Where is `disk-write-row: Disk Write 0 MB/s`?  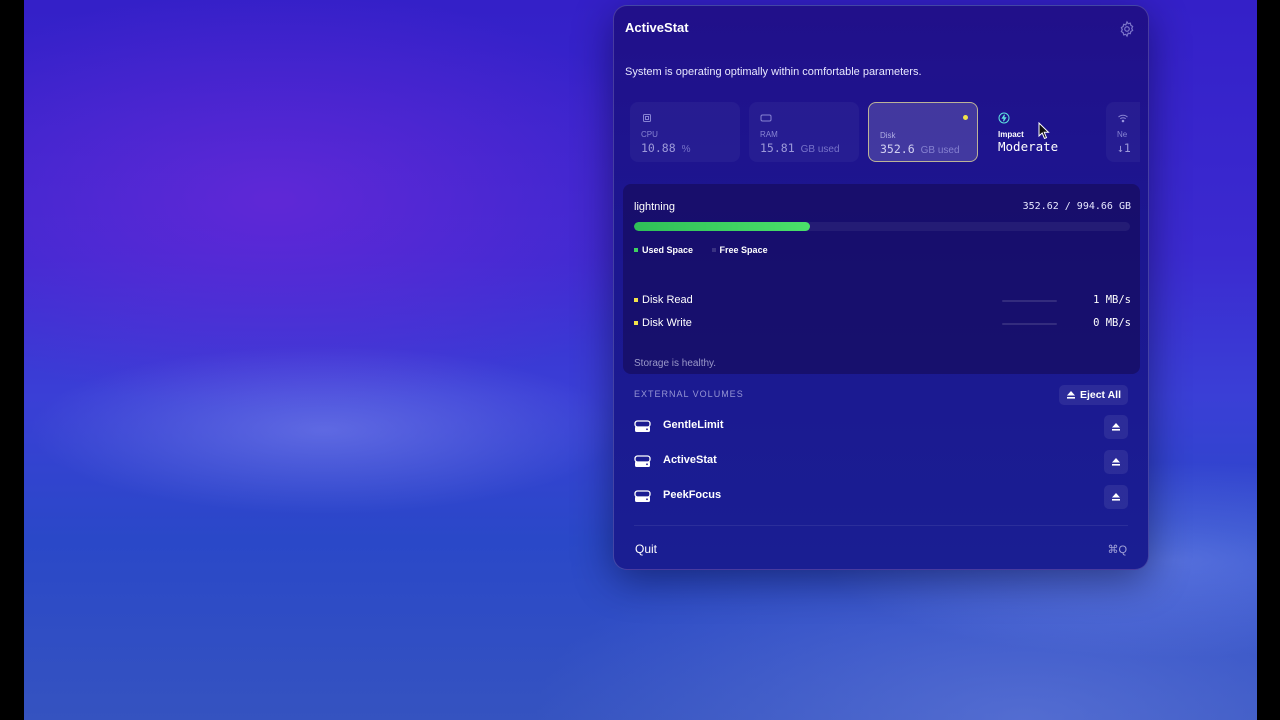 disk-write-row: Disk Write 0 MB/s is located at coordinates (882, 324).